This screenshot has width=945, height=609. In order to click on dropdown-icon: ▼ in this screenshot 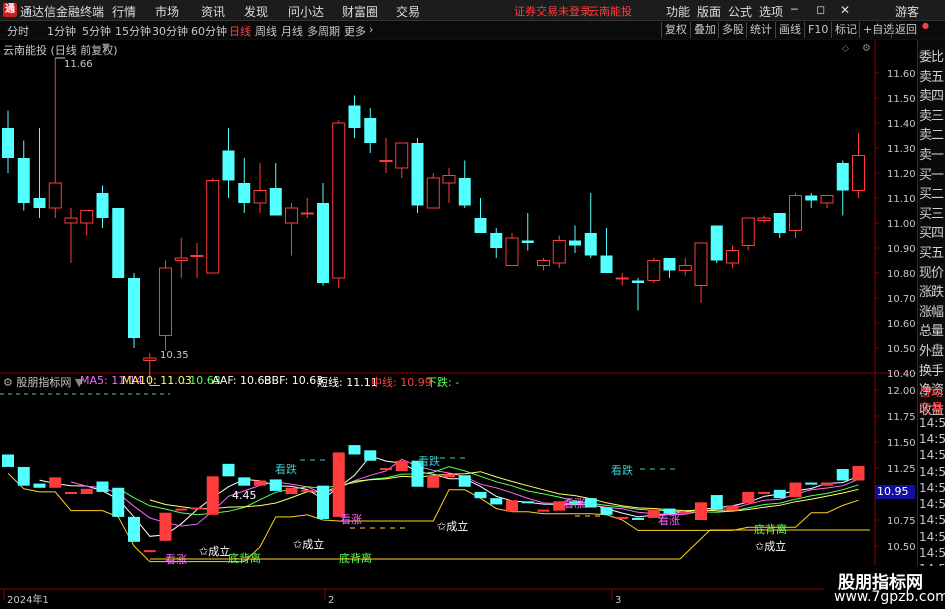, I will do `click(106, 47)`.